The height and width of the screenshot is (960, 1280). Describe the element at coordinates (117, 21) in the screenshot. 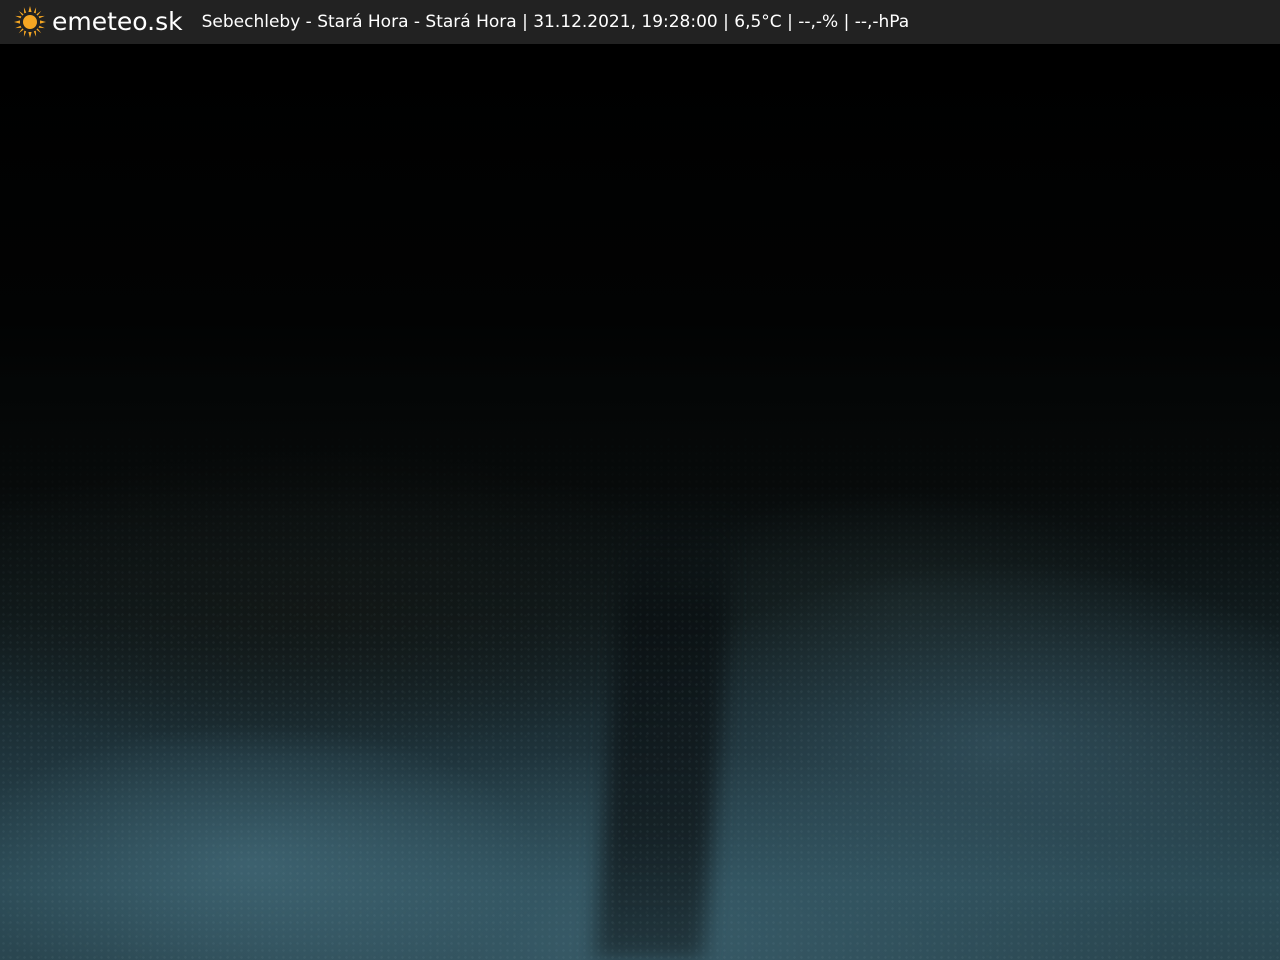

I see `brand-name: emeteo.sk` at that location.